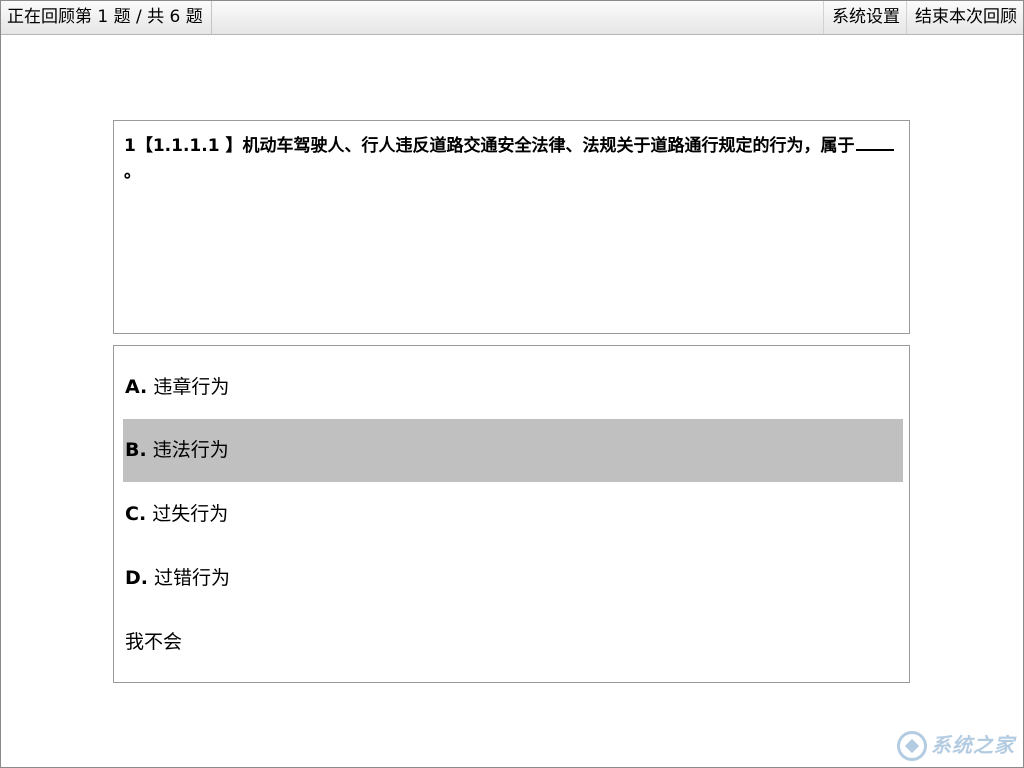  What do you see at coordinates (513, 387) in the screenshot?
I see `option-a: A. 违章行为` at bounding box center [513, 387].